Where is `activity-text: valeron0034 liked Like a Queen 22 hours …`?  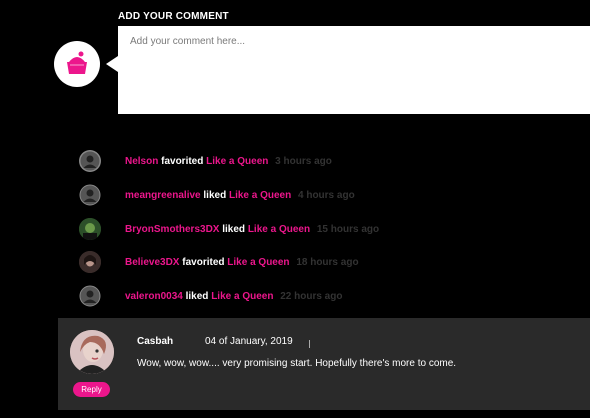 activity-text: valeron0034 liked Like a Queen 22 hours … is located at coordinates (234, 296).